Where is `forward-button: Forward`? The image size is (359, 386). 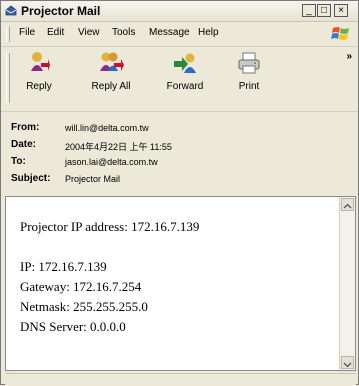
forward-button: Forward is located at coordinates (185, 71).